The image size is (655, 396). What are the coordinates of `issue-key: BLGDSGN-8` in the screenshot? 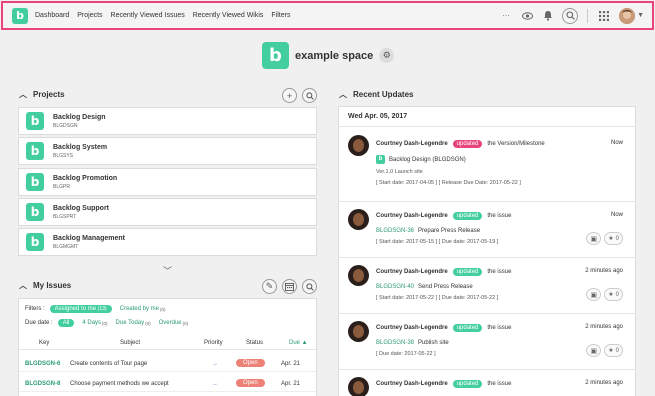 It's located at (42, 384).